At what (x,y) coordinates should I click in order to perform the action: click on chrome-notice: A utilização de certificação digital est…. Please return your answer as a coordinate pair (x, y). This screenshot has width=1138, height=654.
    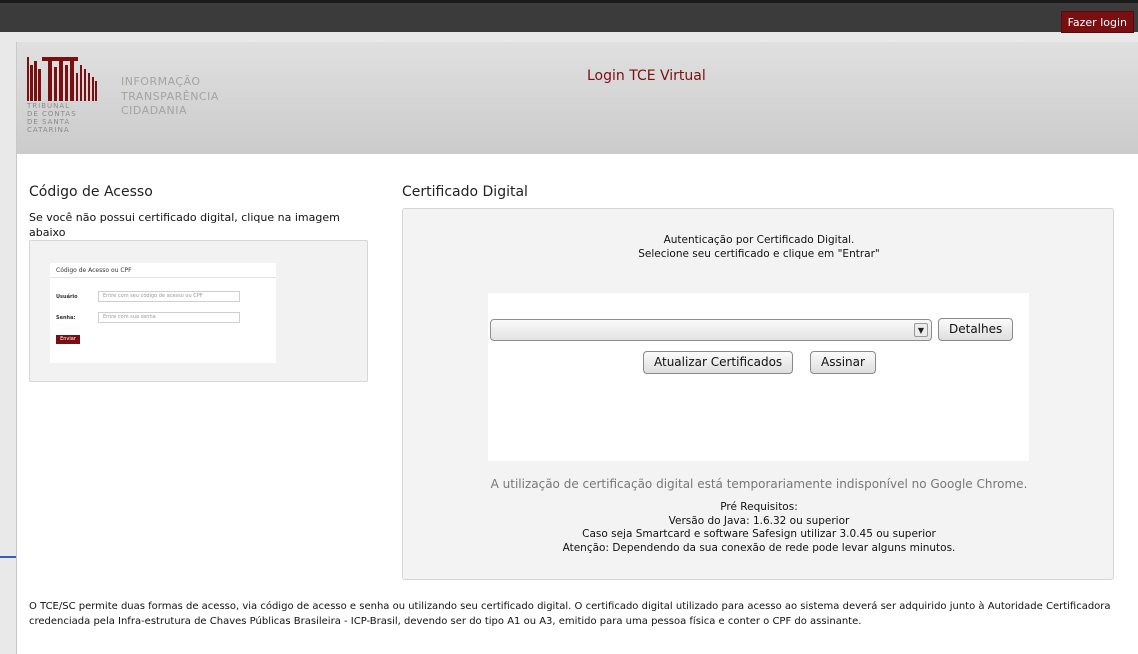
    Looking at the image, I should click on (759, 484).